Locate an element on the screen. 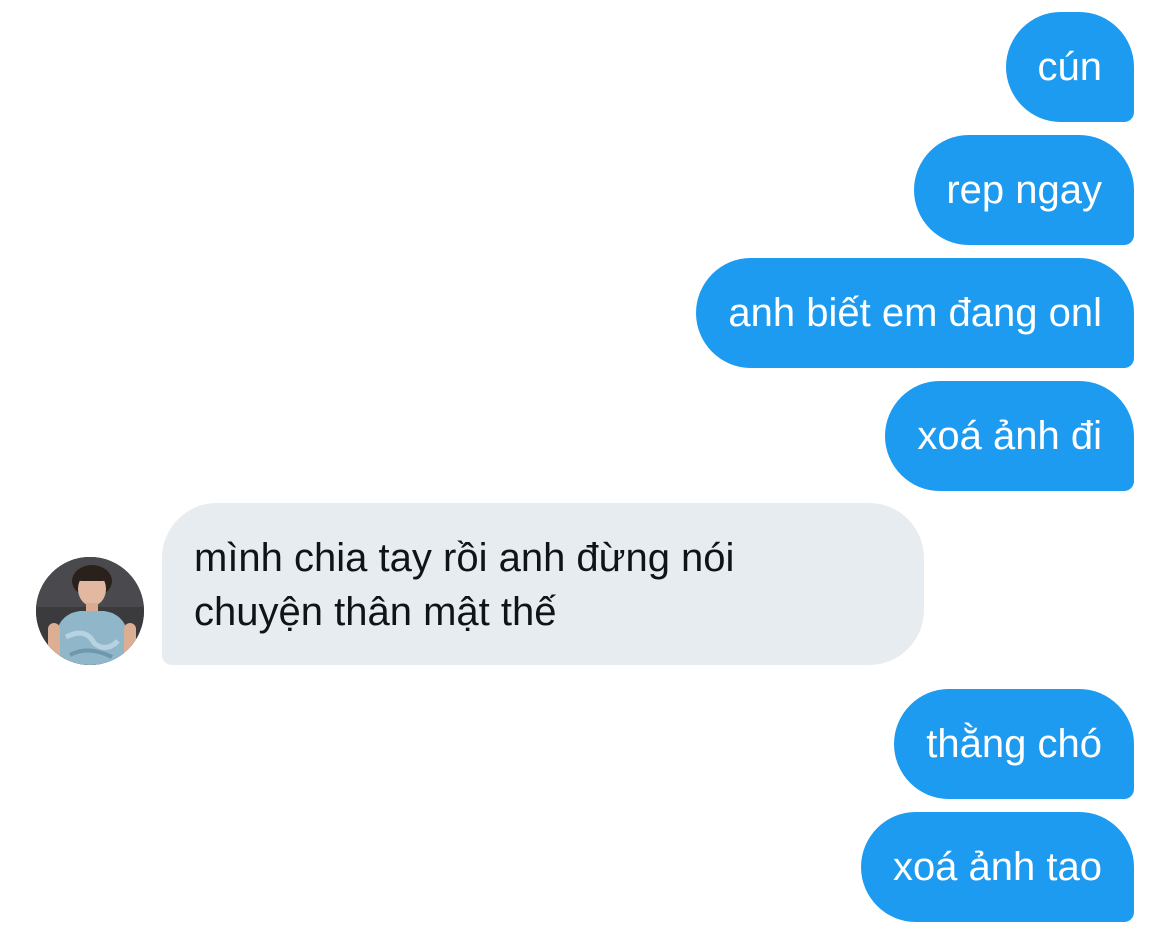 Image resolution: width=1170 pixels, height=935 pixels. outgoing-message-bubble: rep ngay is located at coordinates (1024, 190).